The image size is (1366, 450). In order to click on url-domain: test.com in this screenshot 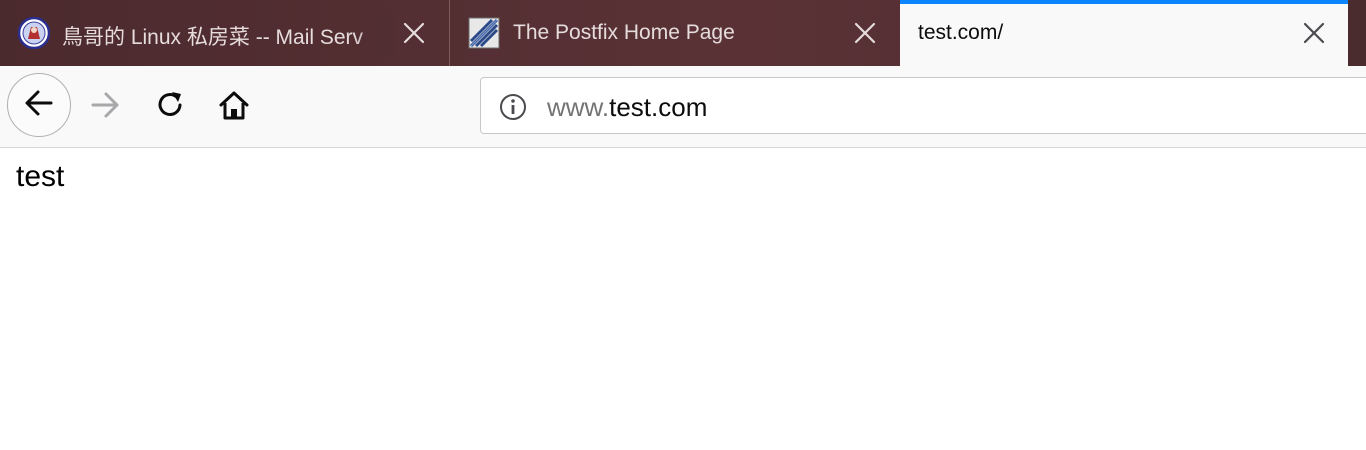, I will do `click(658, 107)`.